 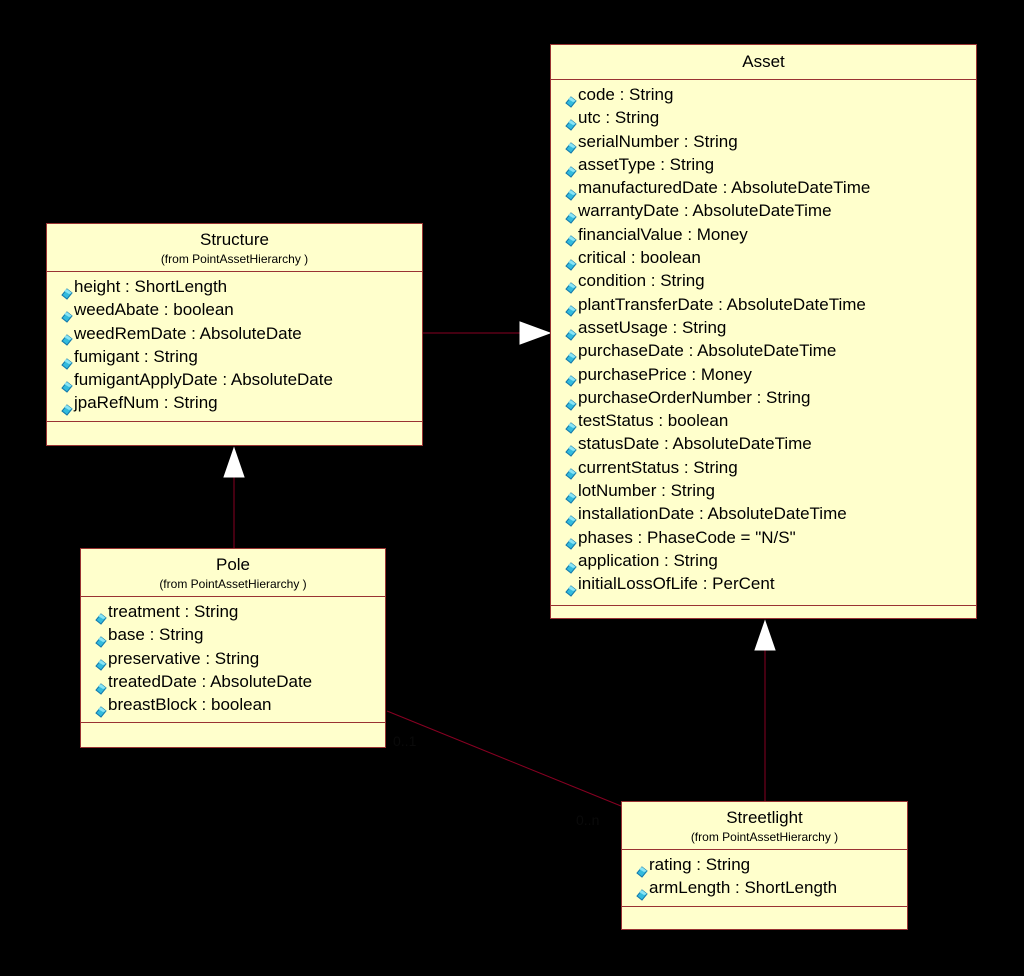 I want to click on attribute-text: base : String, so click(x=156, y=635).